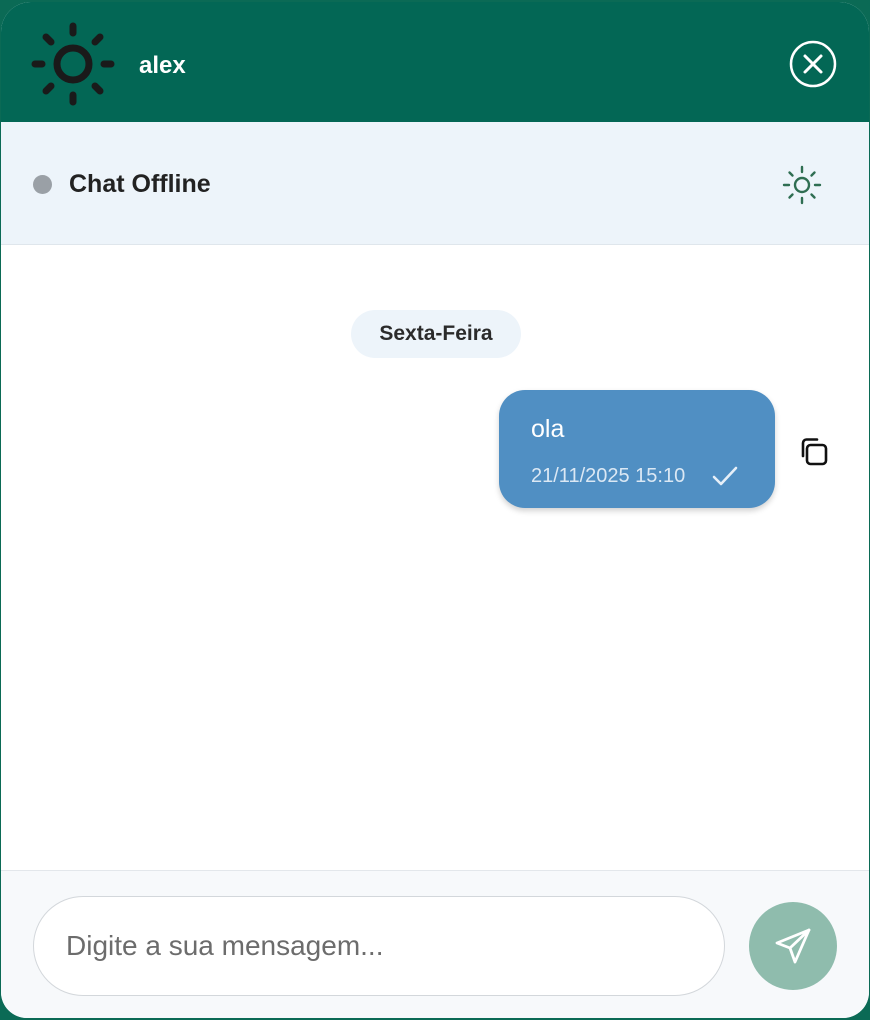 The width and height of the screenshot is (870, 1020). I want to click on chat-contact-name: alex, so click(162, 65).